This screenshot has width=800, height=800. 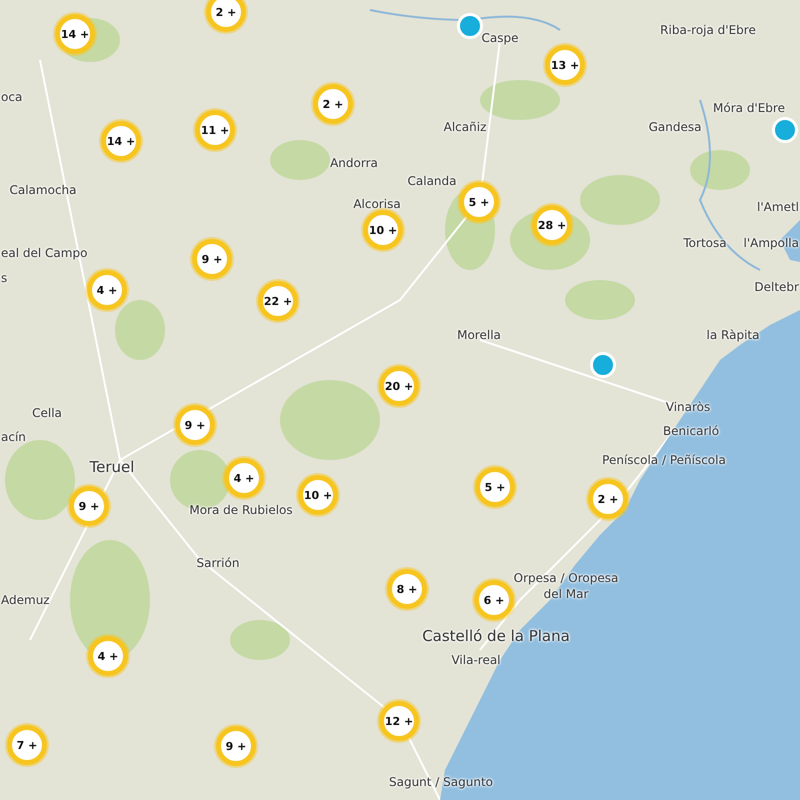 What do you see at coordinates (399, 721) in the screenshot?
I see `cluster-marker: 12 +` at bounding box center [399, 721].